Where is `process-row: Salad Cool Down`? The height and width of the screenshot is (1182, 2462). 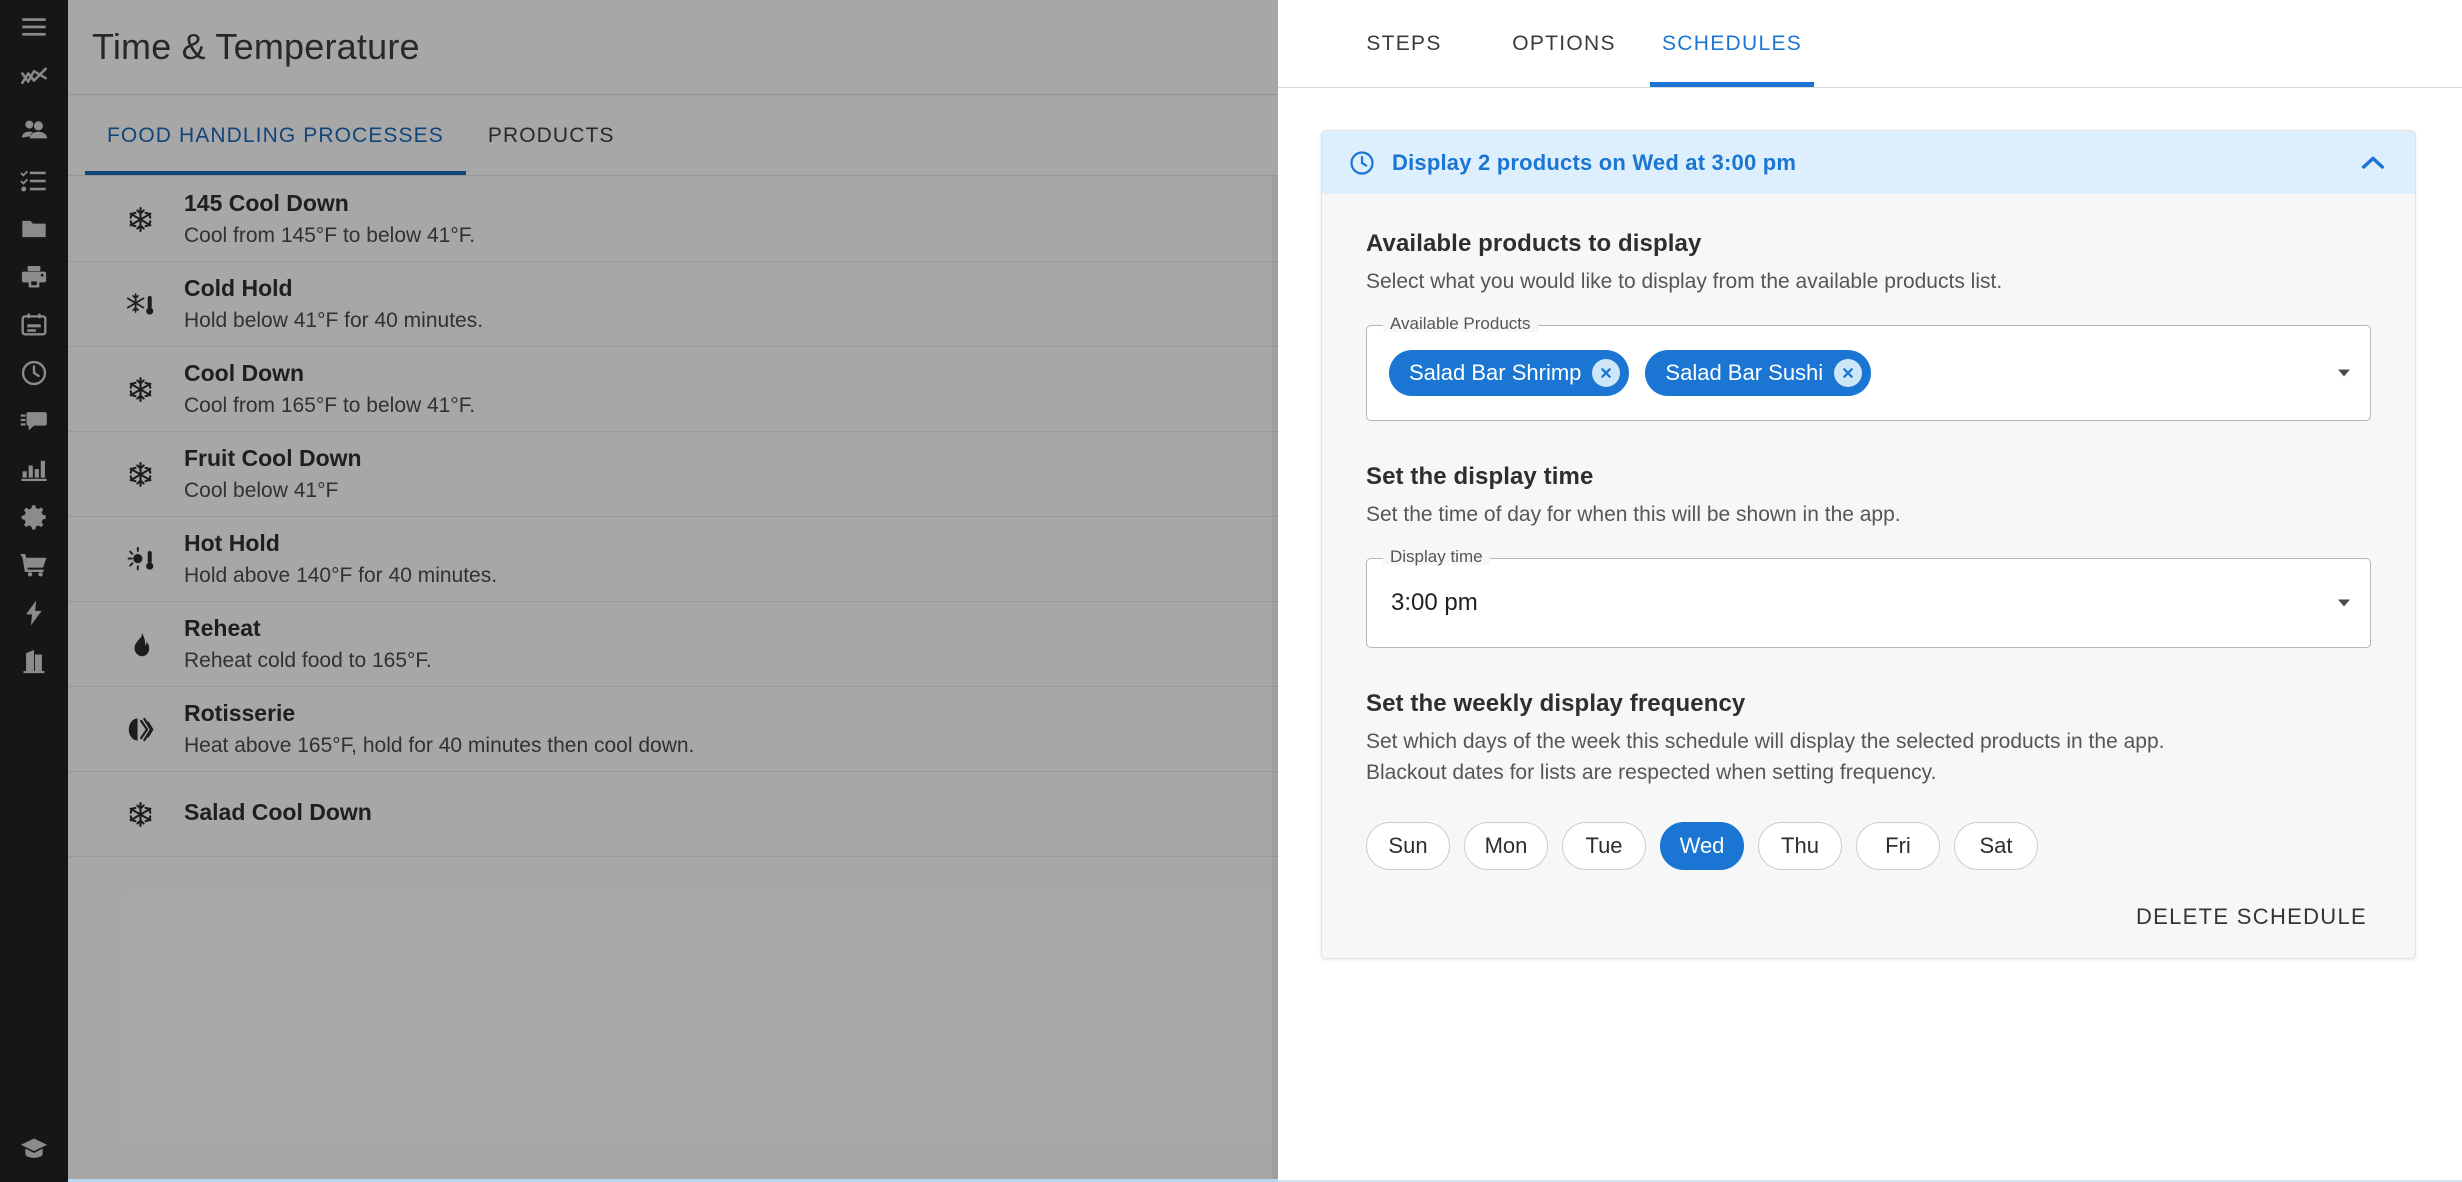 process-row: Salad Cool Down is located at coordinates (673, 814).